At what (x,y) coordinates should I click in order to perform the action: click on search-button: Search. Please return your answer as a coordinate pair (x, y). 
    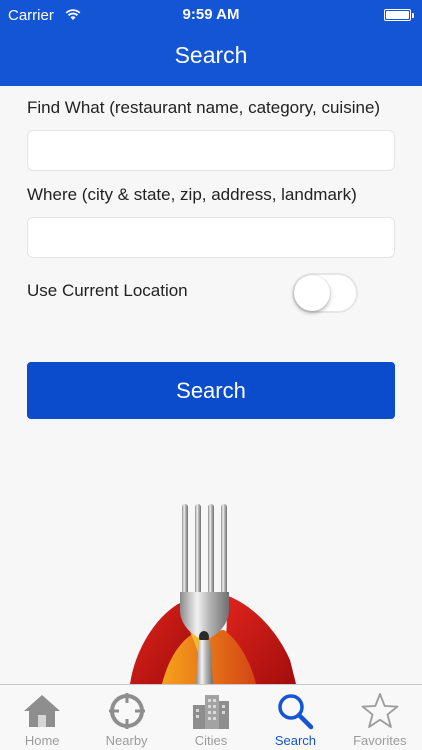
    Looking at the image, I should click on (211, 390).